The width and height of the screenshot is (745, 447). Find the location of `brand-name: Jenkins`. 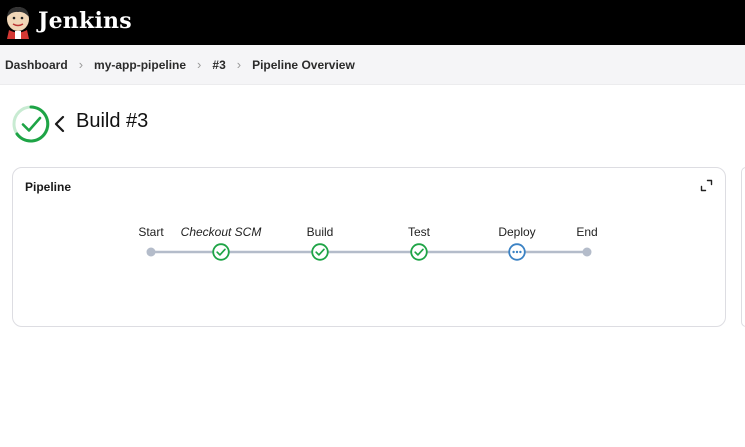

brand-name: Jenkins is located at coordinates (85, 21).